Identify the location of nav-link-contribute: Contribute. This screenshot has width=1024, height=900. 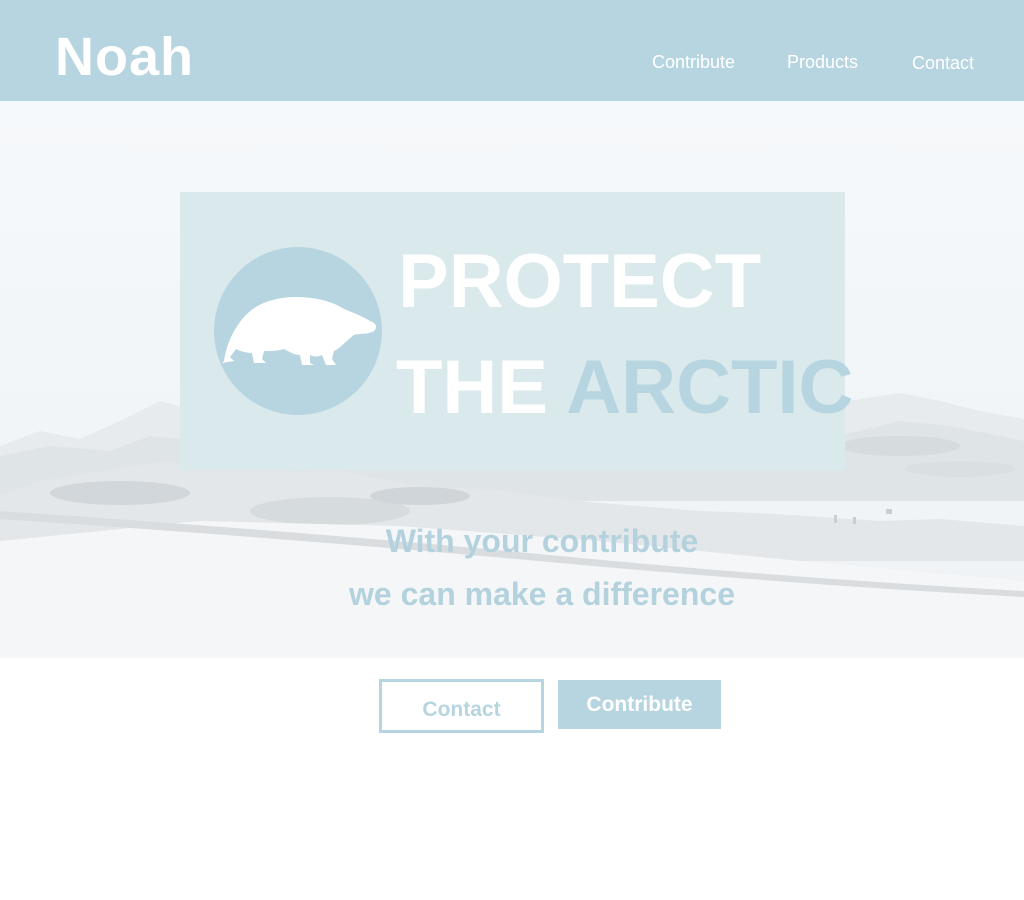
(693, 62).